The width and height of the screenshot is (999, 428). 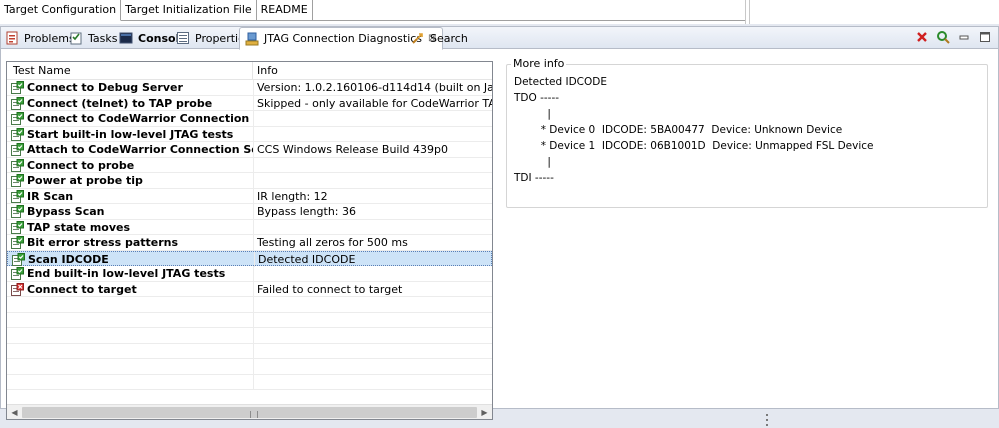 I want to click on scroll-left-icon: ◀, so click(x=14, y=412).